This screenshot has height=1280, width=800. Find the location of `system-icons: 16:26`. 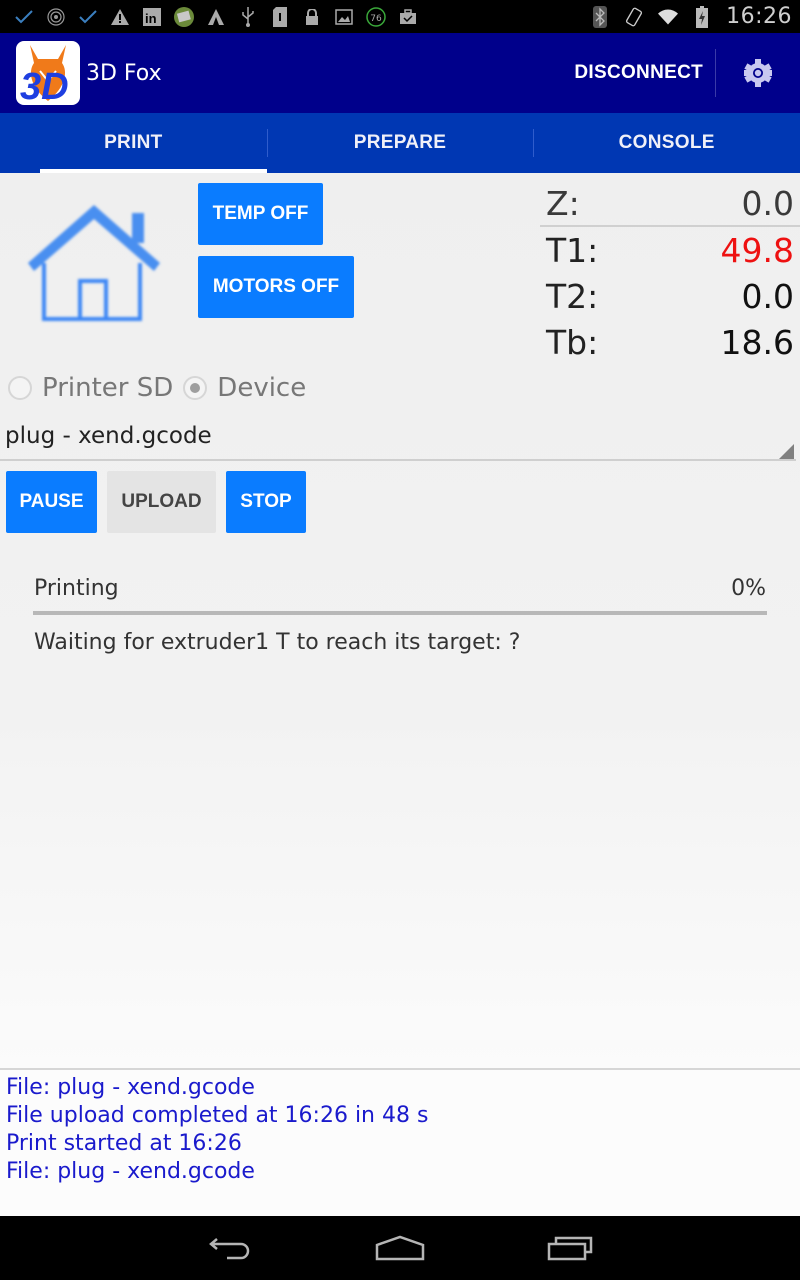

system-icons: 16:26 is located at coordinates (695, 16).